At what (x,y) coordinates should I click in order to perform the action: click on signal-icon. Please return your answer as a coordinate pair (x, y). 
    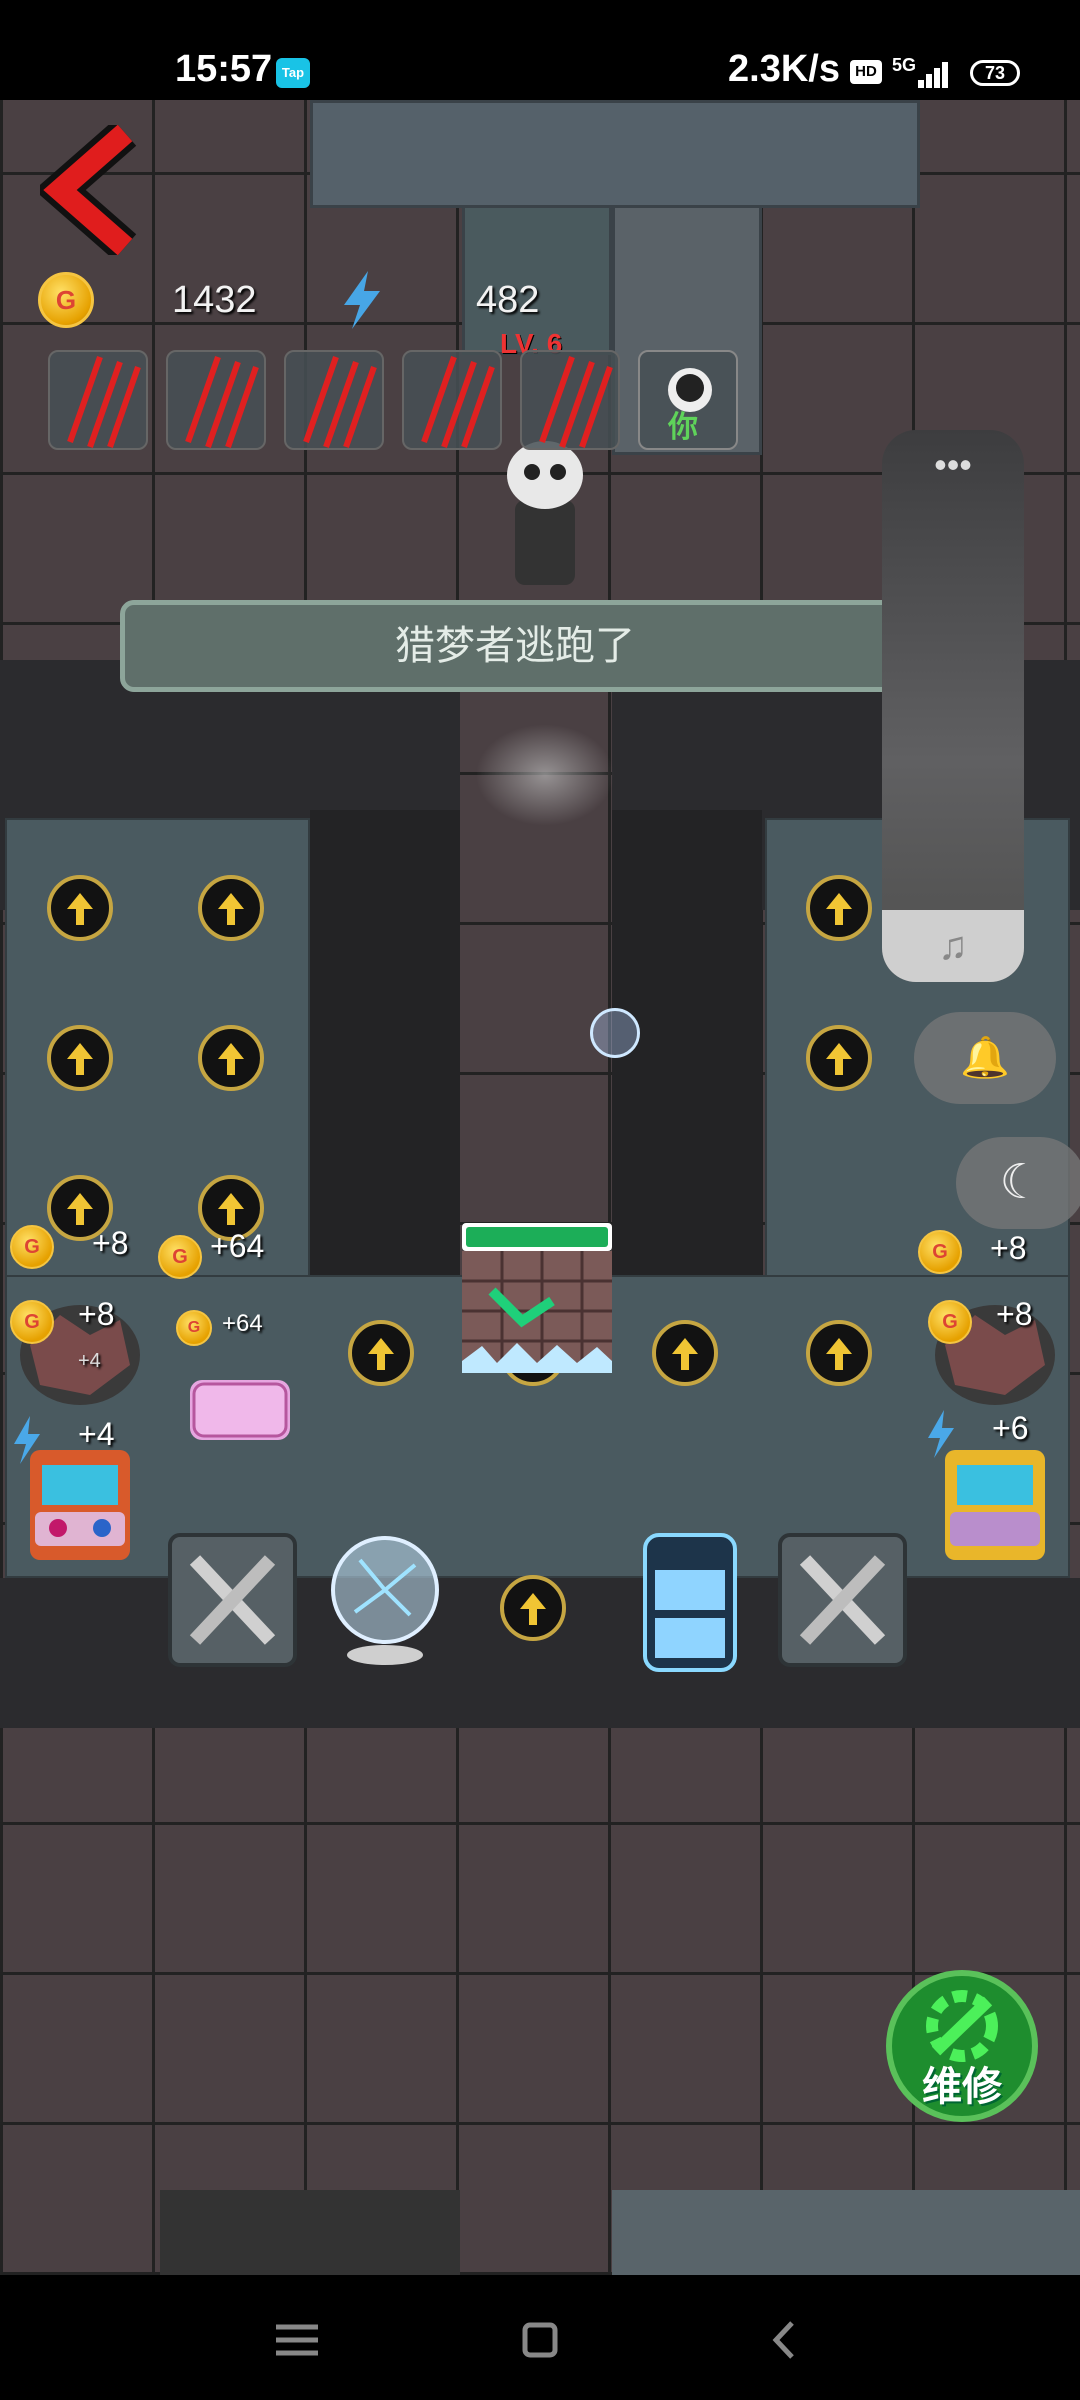
    Looking at the image, I should click on (937, 74).